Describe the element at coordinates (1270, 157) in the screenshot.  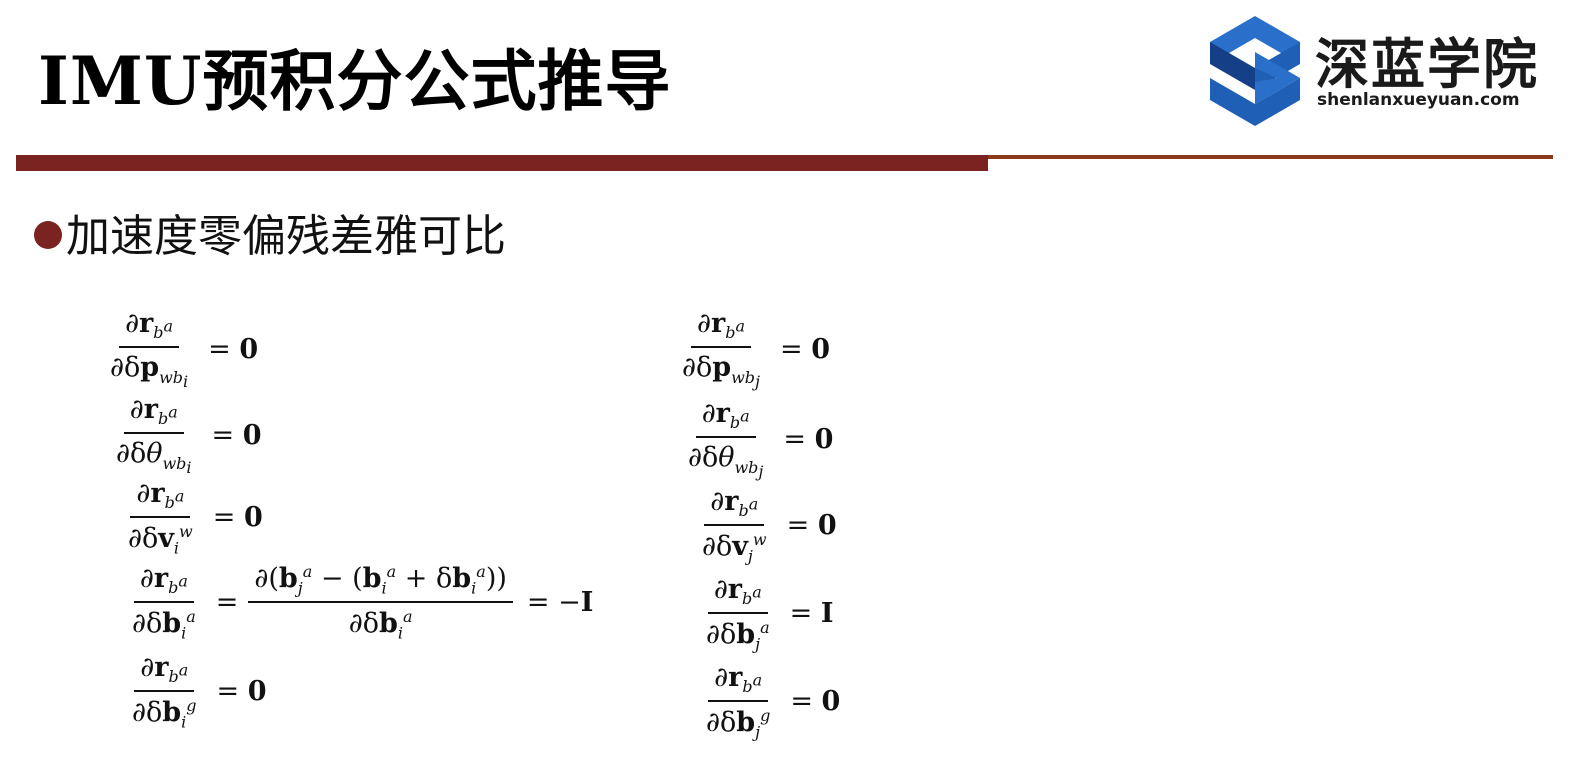
I see `title-divider-thin` at that location.